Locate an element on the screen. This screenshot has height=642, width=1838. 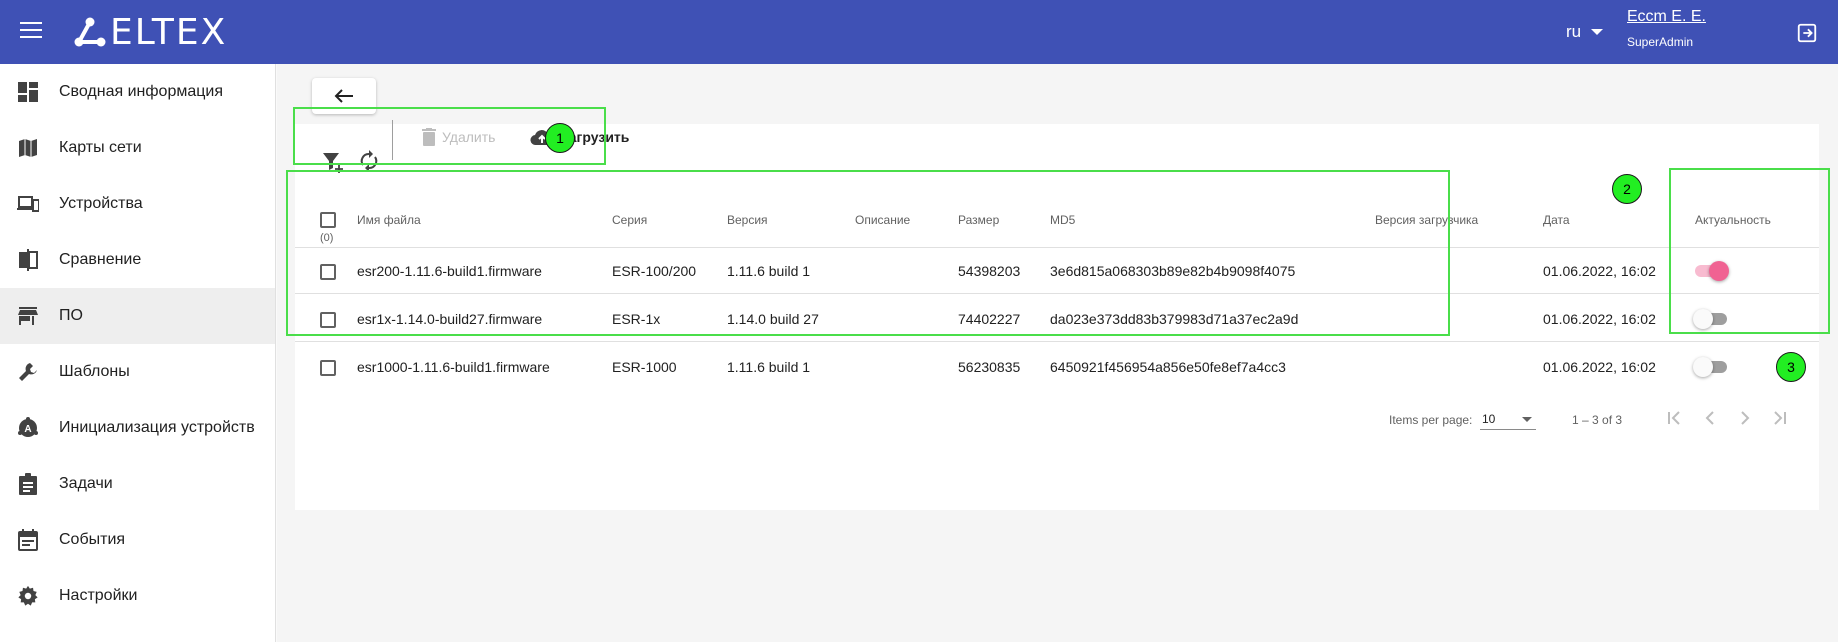
cell-md5: 3e6d815a068303b89e82b4b9098f4075 is located at coordinates (1173, 271).